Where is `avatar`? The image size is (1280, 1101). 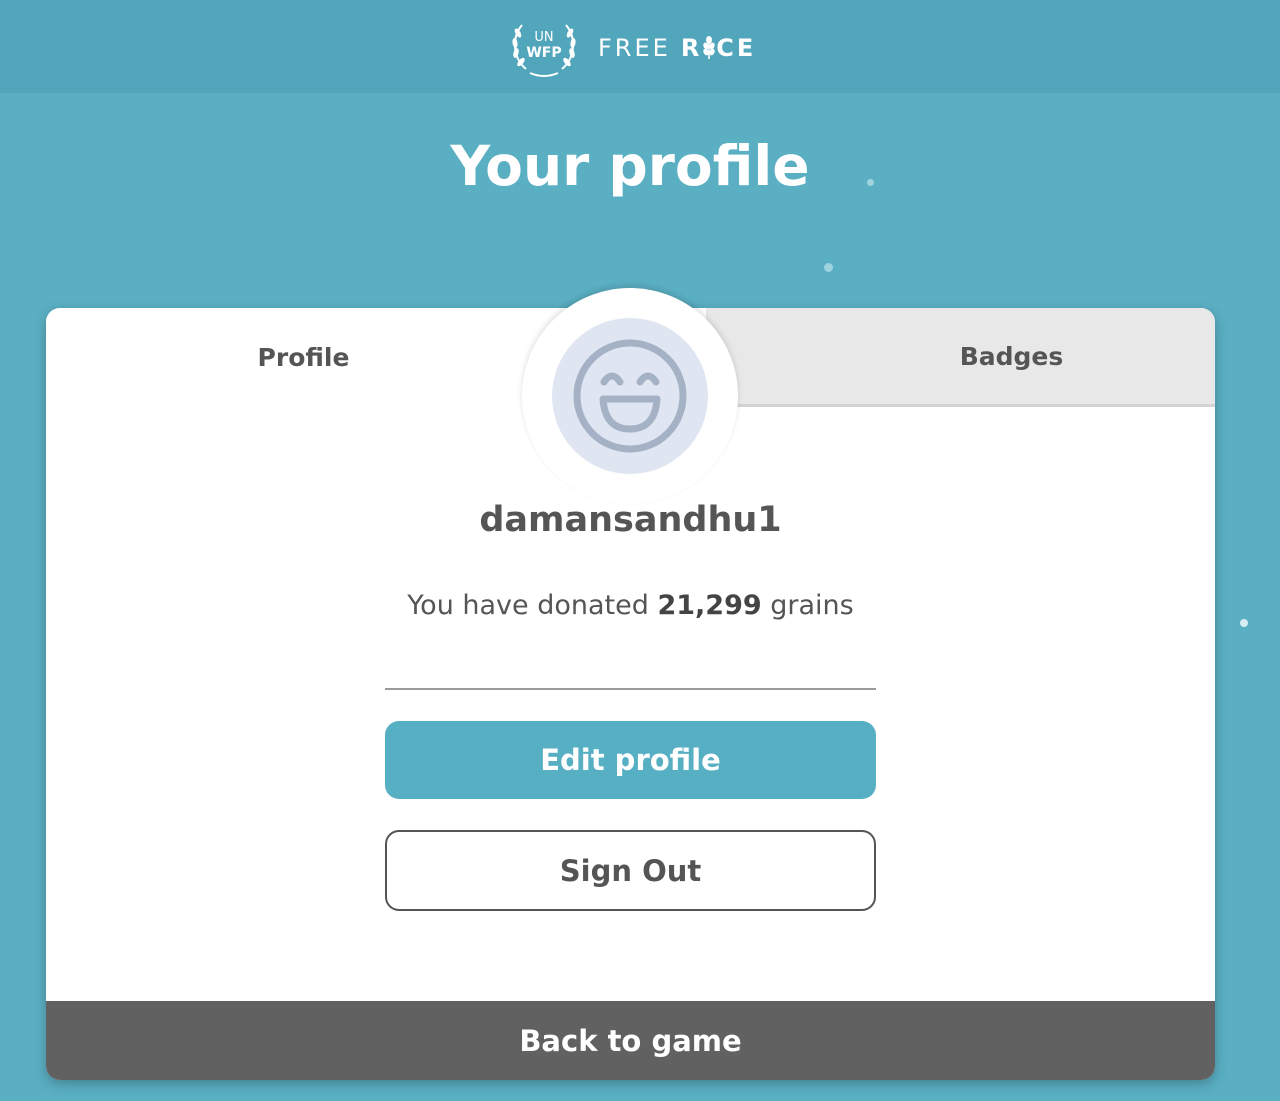
avatar is located at coordinates (630, 396).